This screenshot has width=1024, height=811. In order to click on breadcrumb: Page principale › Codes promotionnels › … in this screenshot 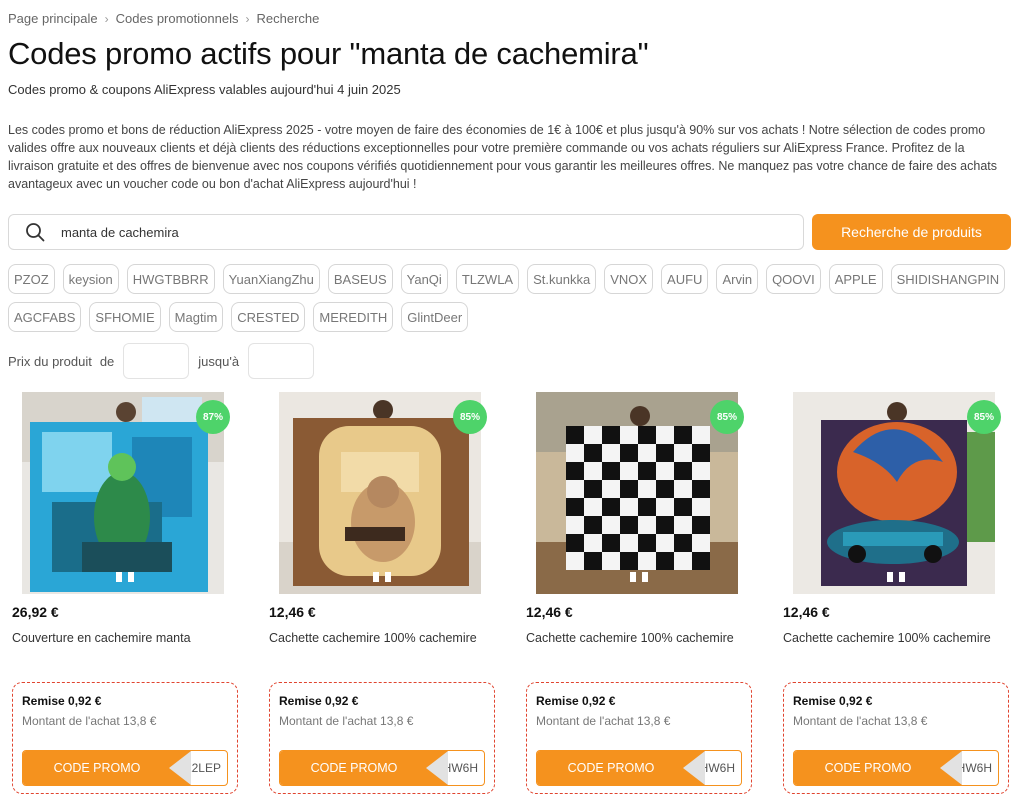, I will do `click(163, 18)`.